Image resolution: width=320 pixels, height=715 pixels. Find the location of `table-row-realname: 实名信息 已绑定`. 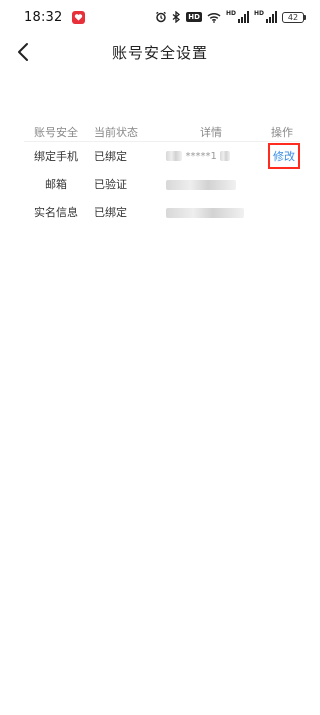

table-row-realname: 实名信息 已绑定 is located at coordinates (162, 212).